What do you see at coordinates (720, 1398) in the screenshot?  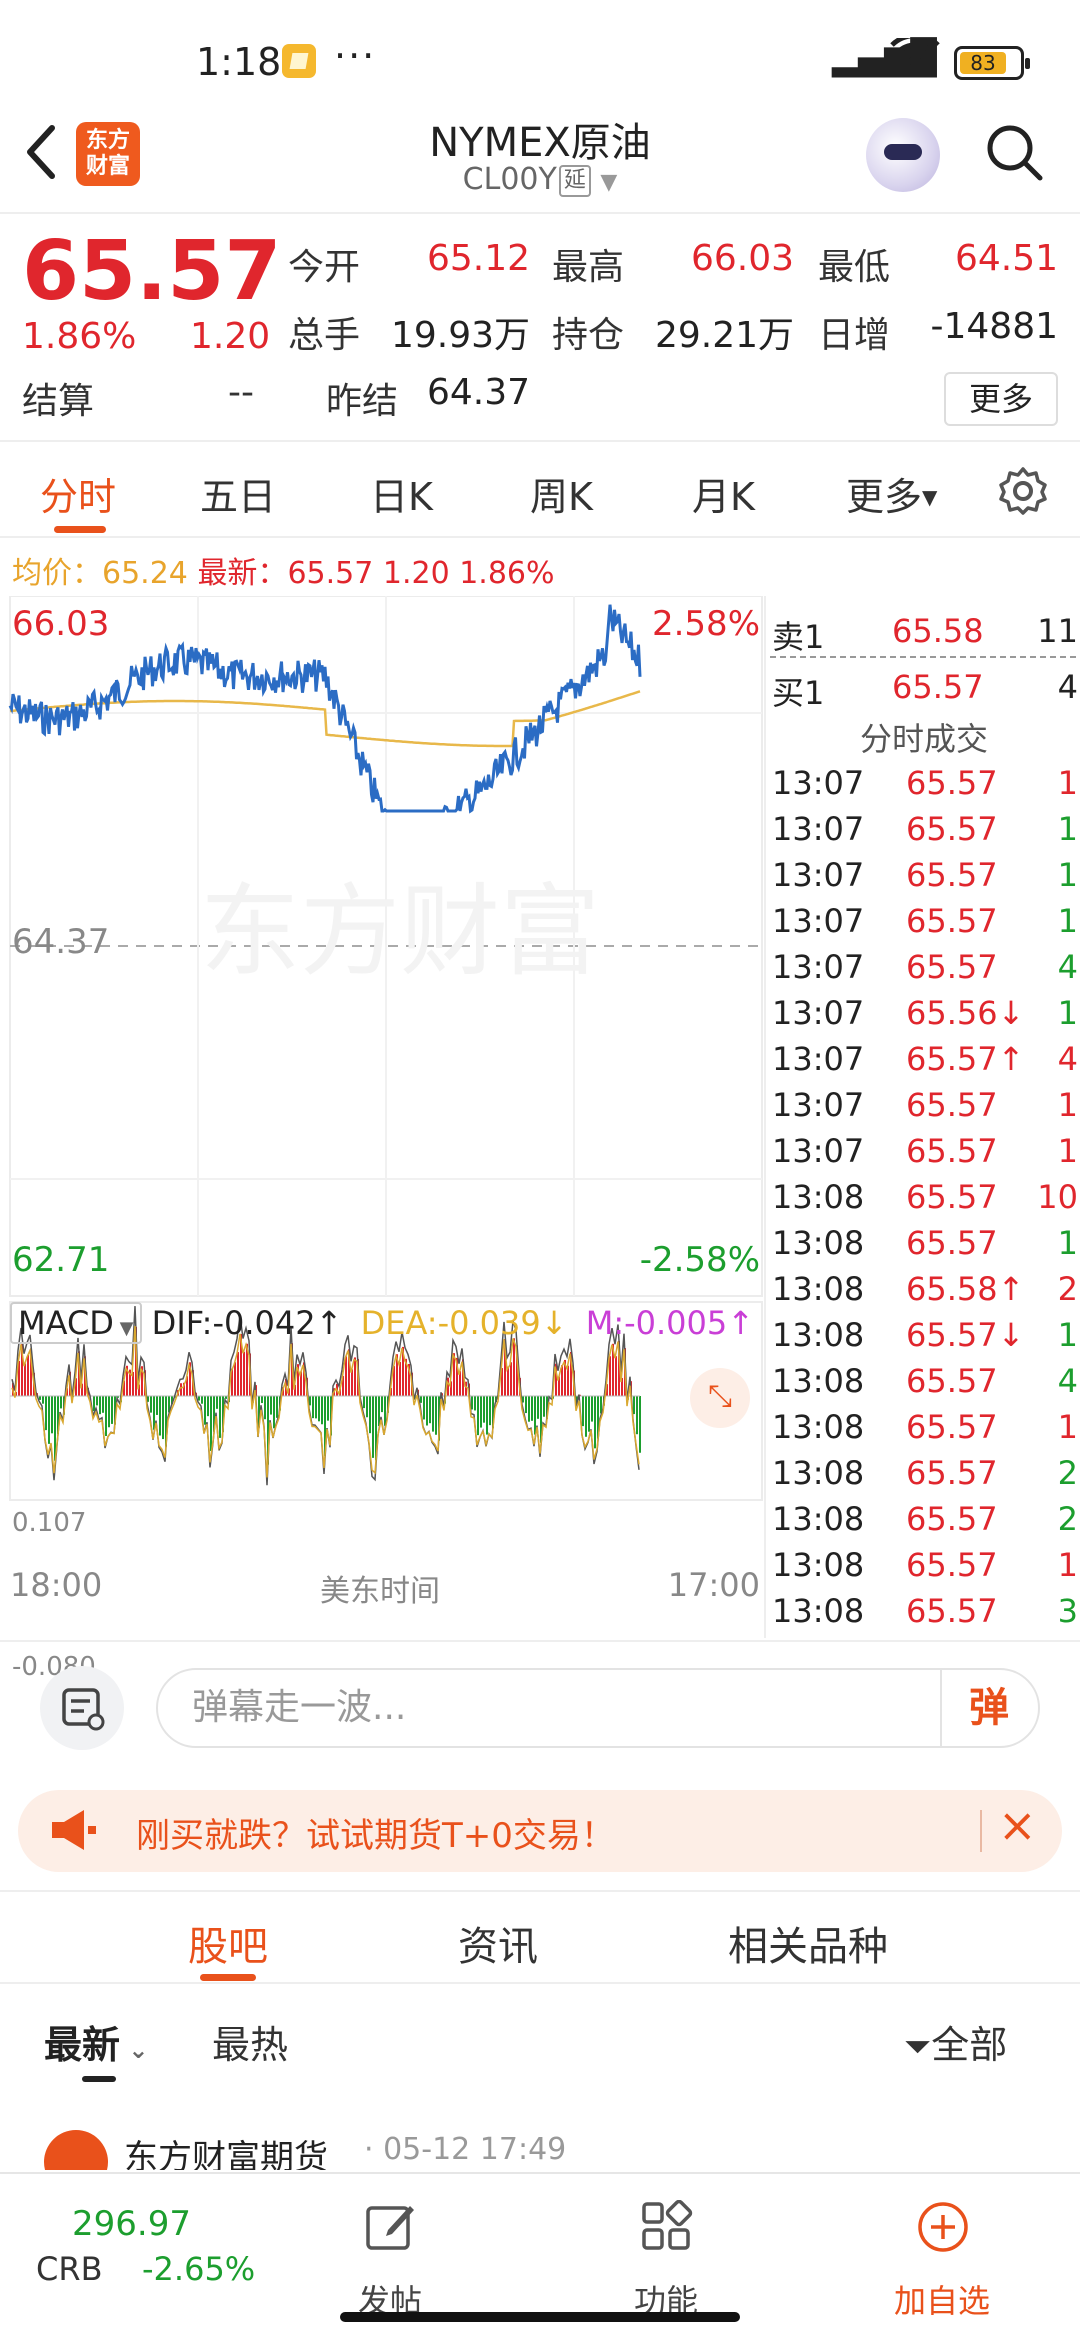 I see `expand-icon: ⤡` at bounding box center [720, 1398].